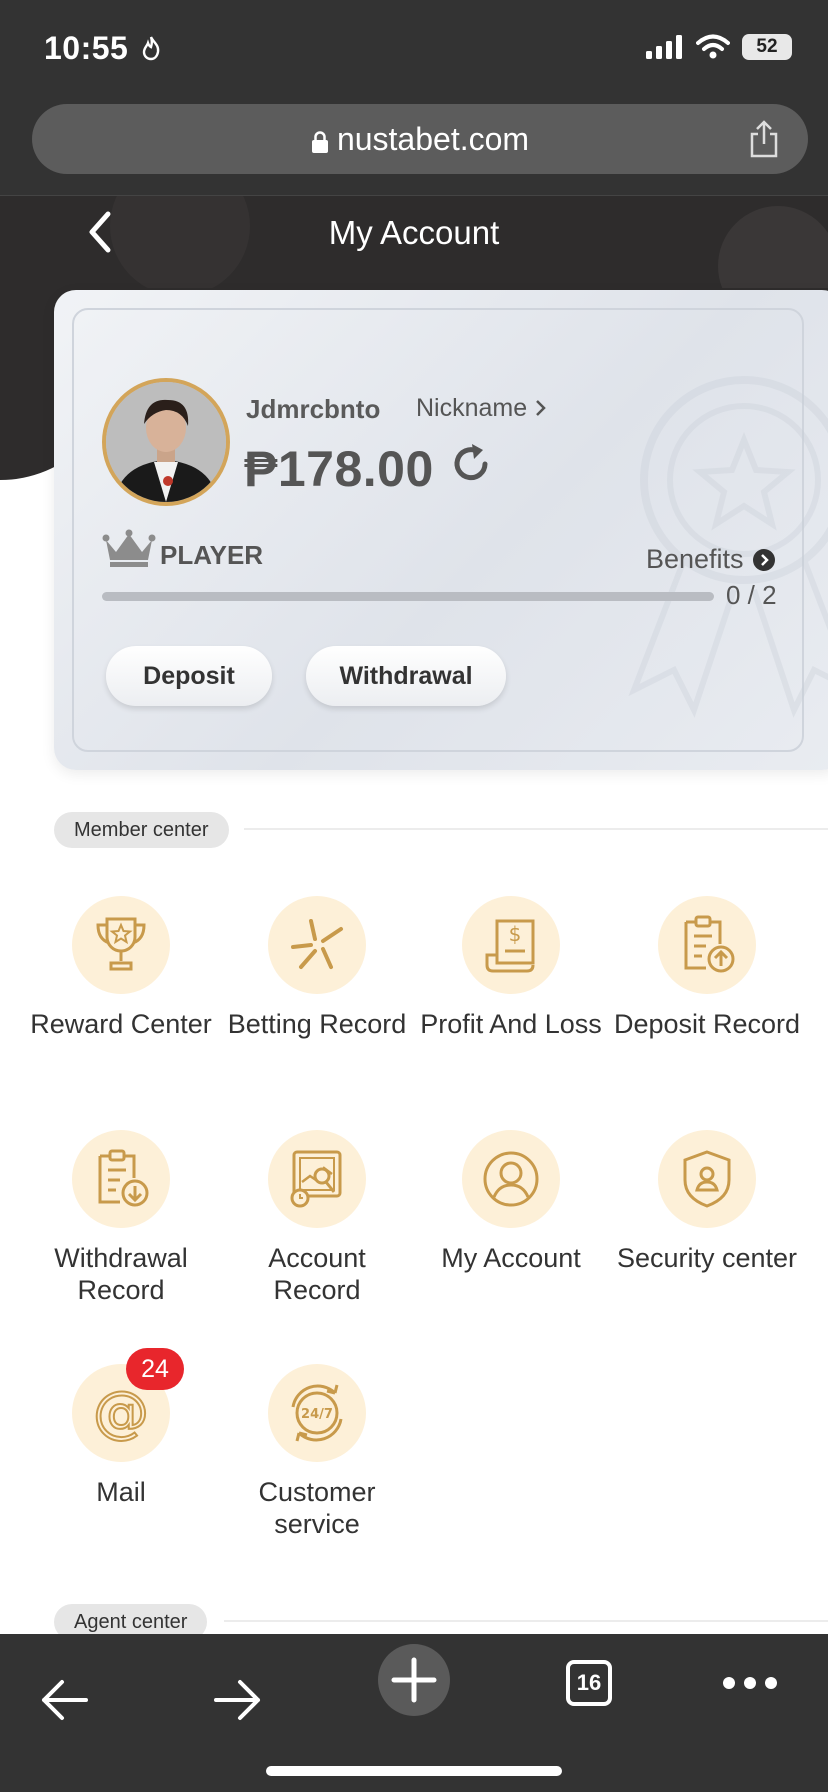 The height and width of the screenshot is (1792, 828). Describe the element at coordinates (121, 1274) in the screenshot. I see `menu-label: Withdrawal Record` at that location.